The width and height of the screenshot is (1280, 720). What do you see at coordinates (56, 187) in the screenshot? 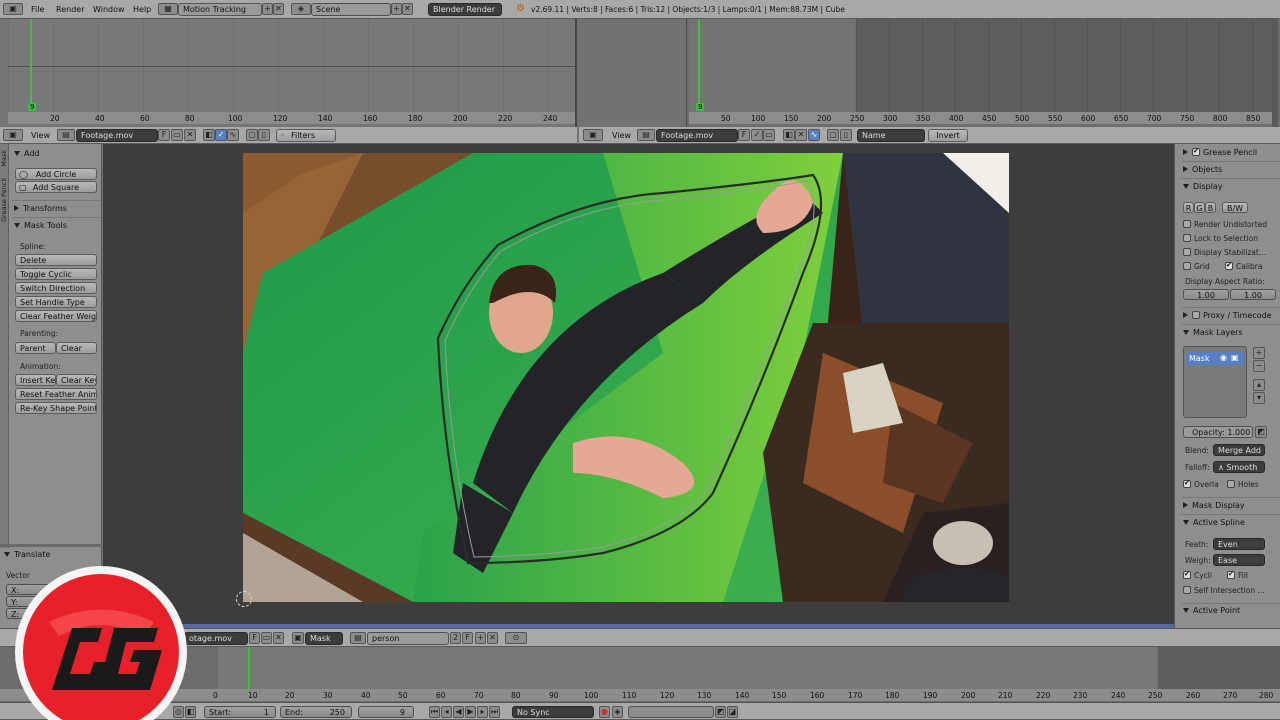
I see `add-square-button: ▢ Add Square` at bounding box center [56, 187].